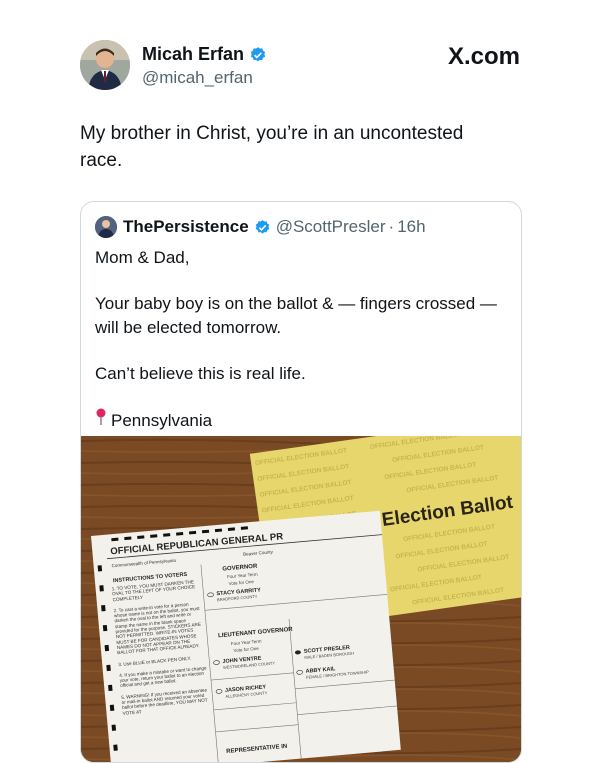 The image size is (600, 763). Describe the element at coordinates (483, 56) in the screenshot. I see `x-logo: X.com` at that location.